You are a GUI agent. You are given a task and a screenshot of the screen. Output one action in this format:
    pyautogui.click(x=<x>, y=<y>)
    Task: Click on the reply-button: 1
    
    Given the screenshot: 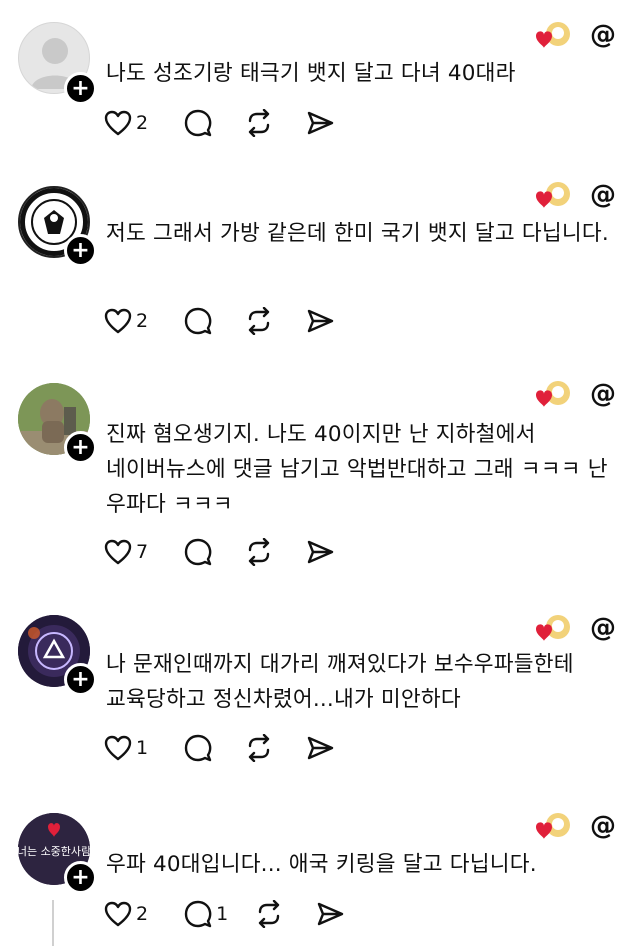 What is the action you would take?
    pyautogui.click(x=206, y=914)
    